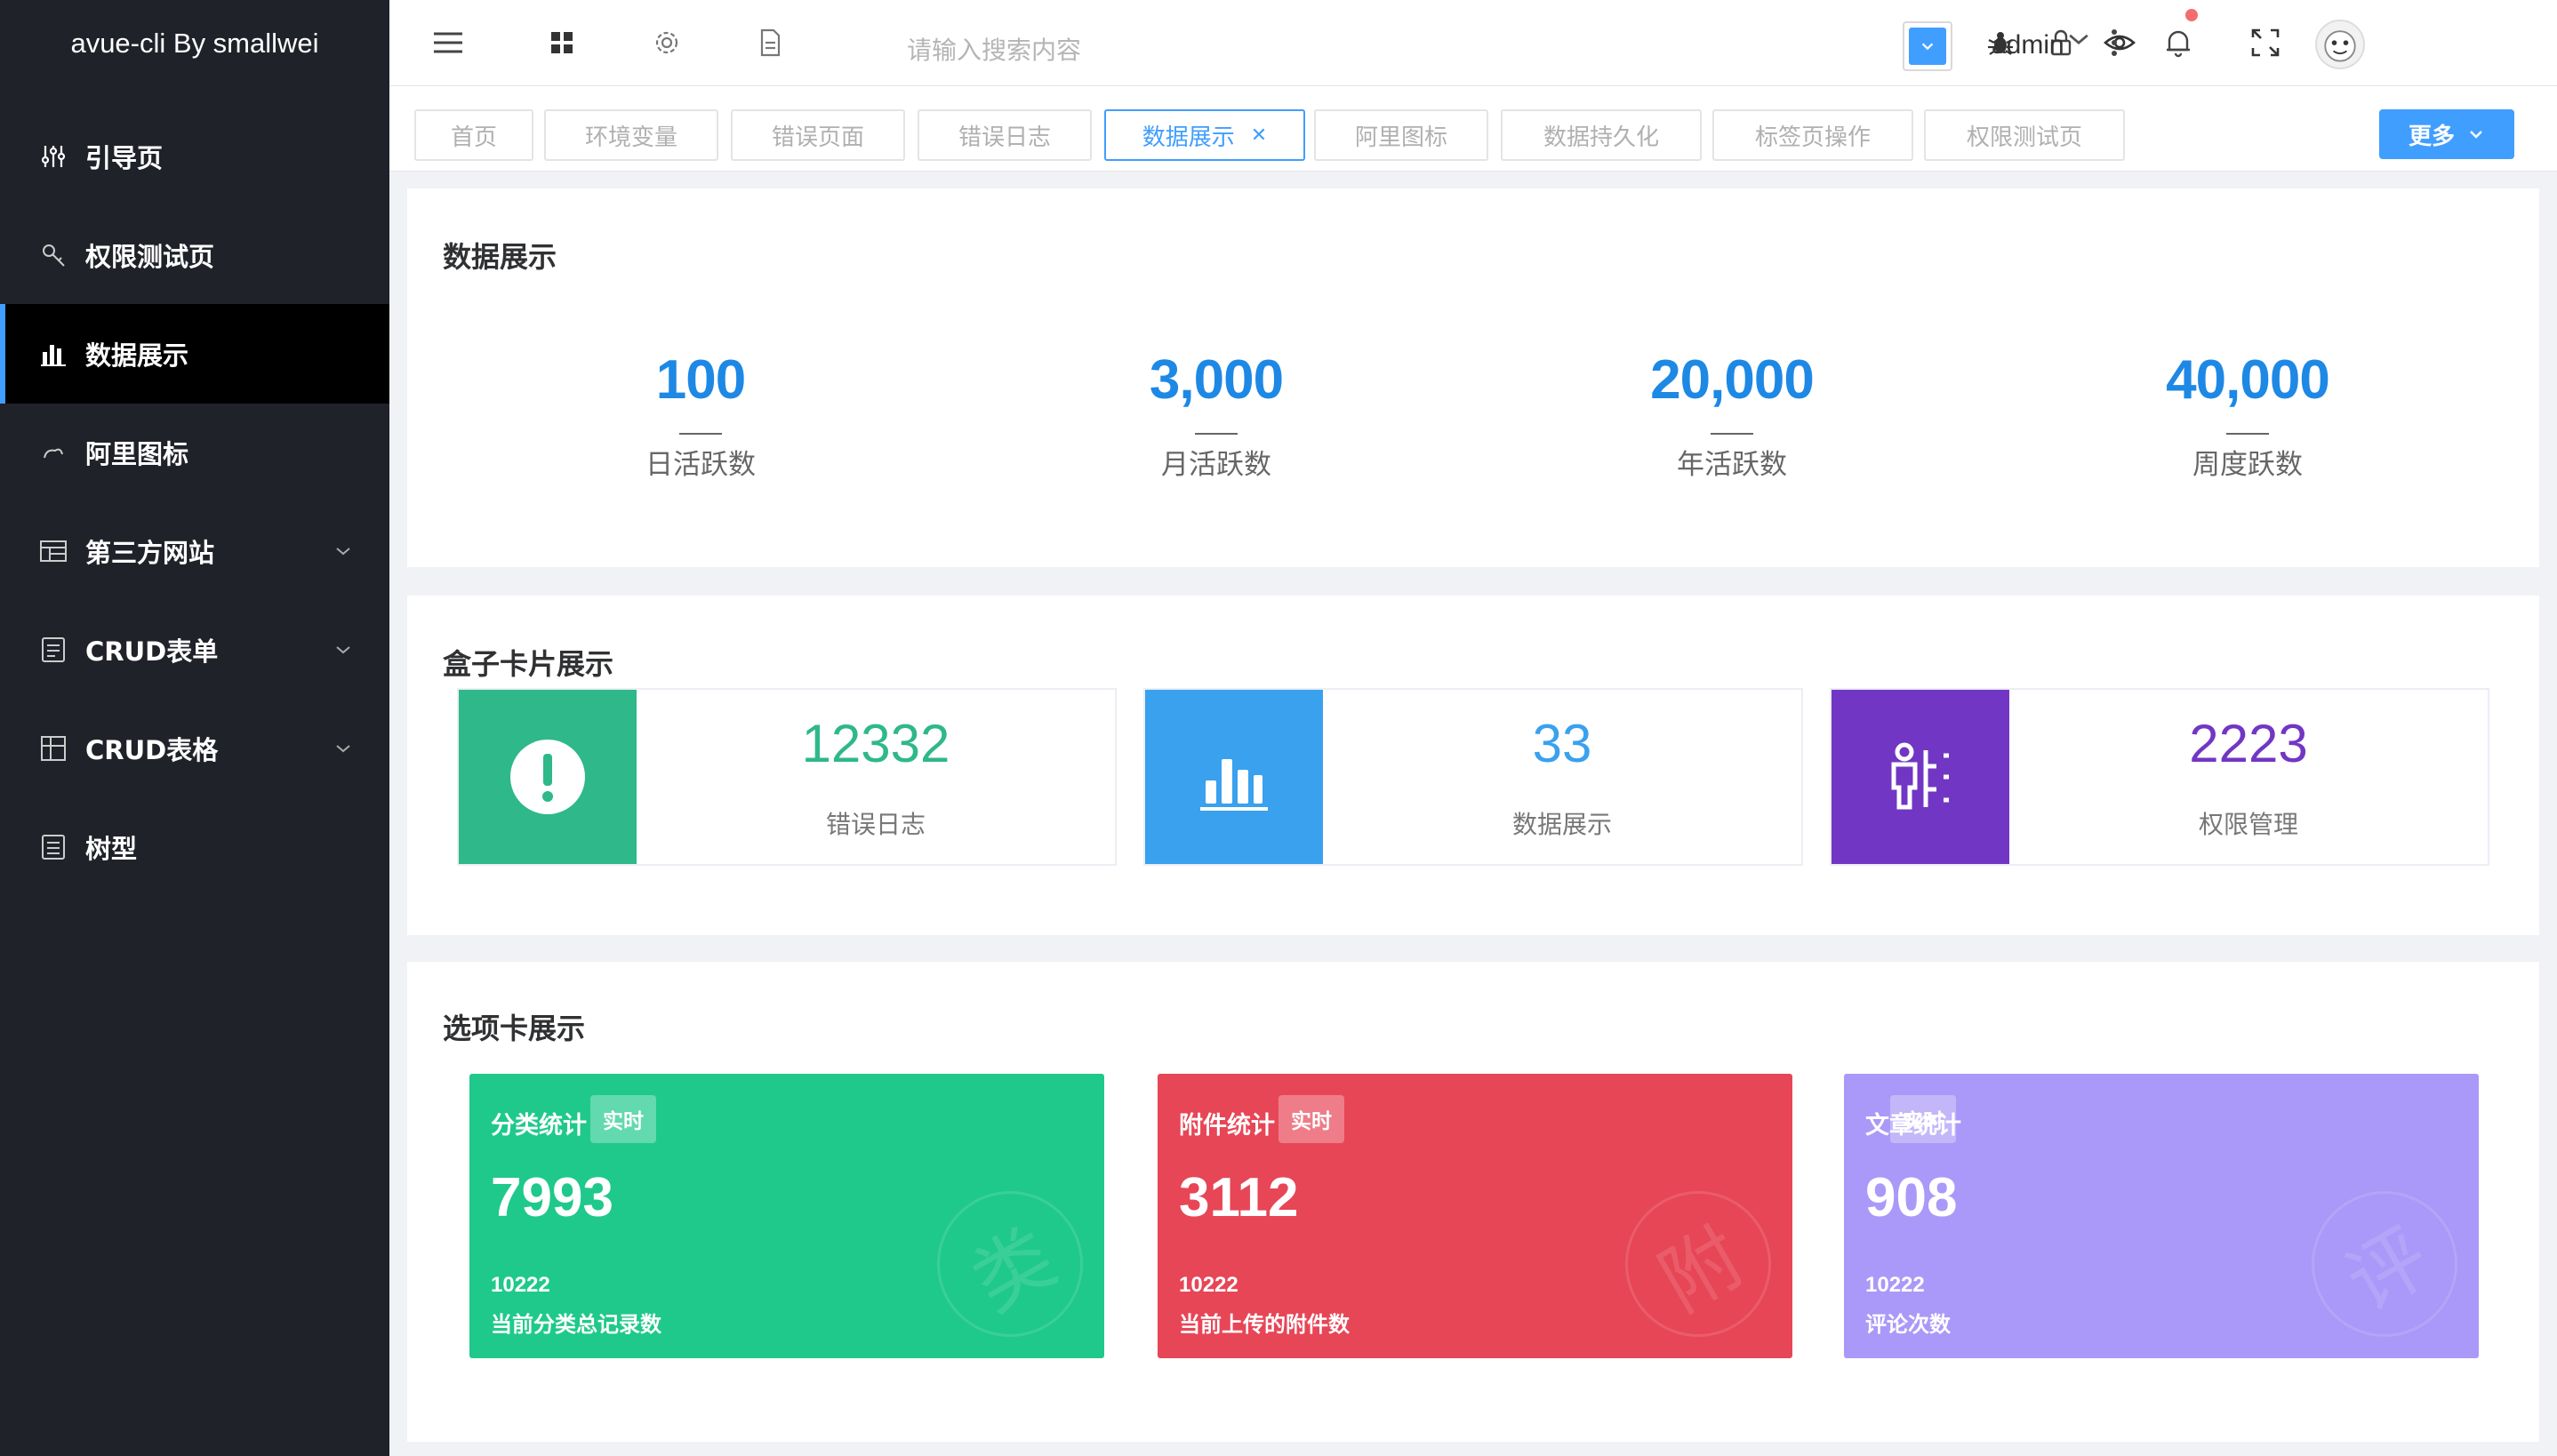 This screenshot has height=1456, width=2557. I want to click on stat-monthly: 3,000 月活跃数, so click(1216, 415).